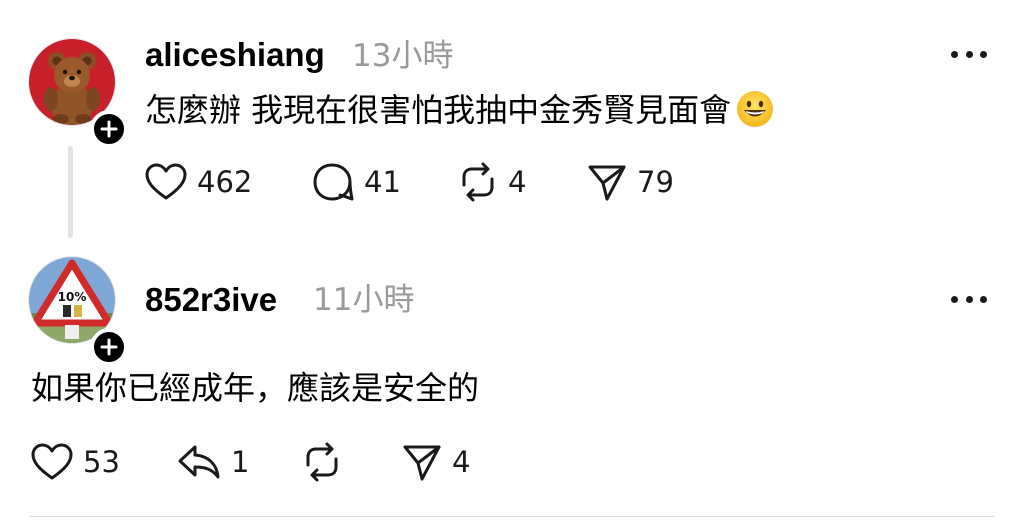 The image size is (1024, 527). What do you see at coordinates (199, 462) in the screenshot?
I see `reply-arrow-icon` at bounding box center [199, 462].